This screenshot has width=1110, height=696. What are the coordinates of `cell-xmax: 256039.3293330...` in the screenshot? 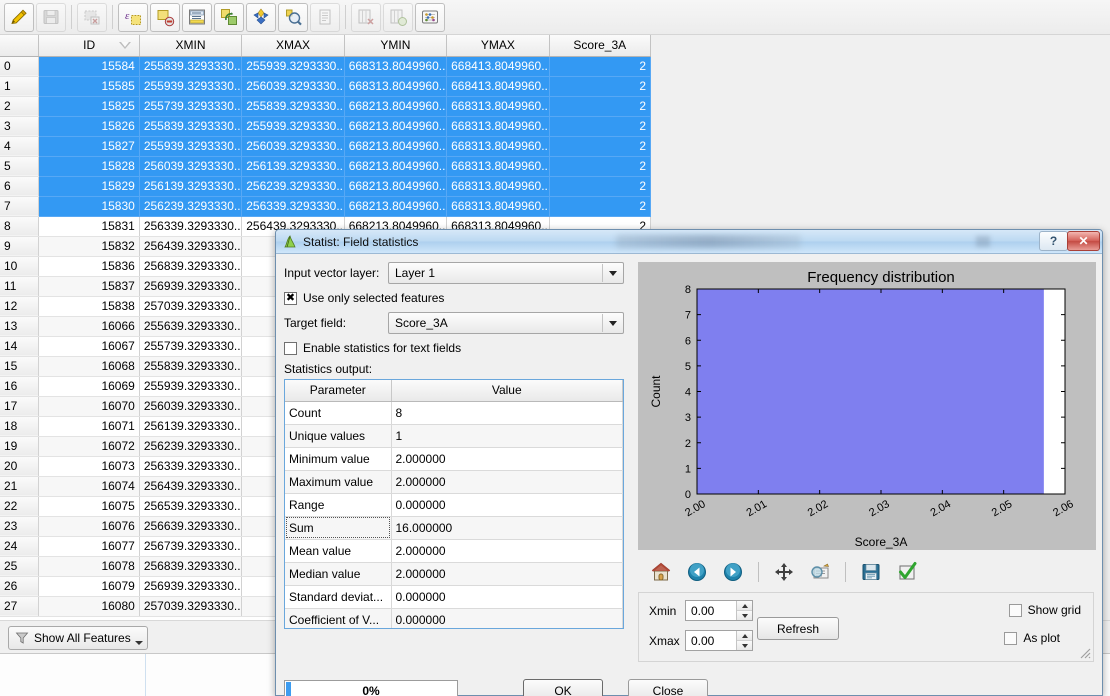 It's located at (293, 86).